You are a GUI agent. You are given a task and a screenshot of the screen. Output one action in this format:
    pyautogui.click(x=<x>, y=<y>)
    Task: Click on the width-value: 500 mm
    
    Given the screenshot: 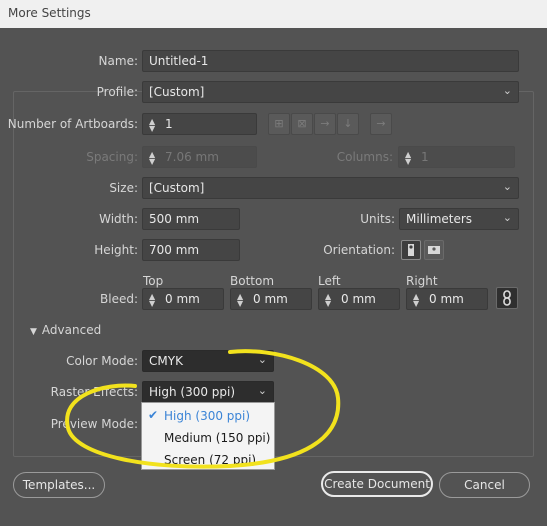 What is the action you would take?
    pyautogui.click(x=174, y=219)
    